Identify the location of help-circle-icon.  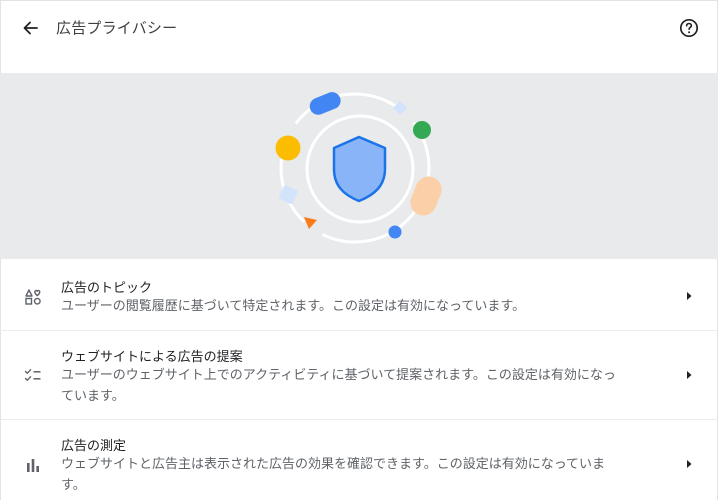
(689, 28).